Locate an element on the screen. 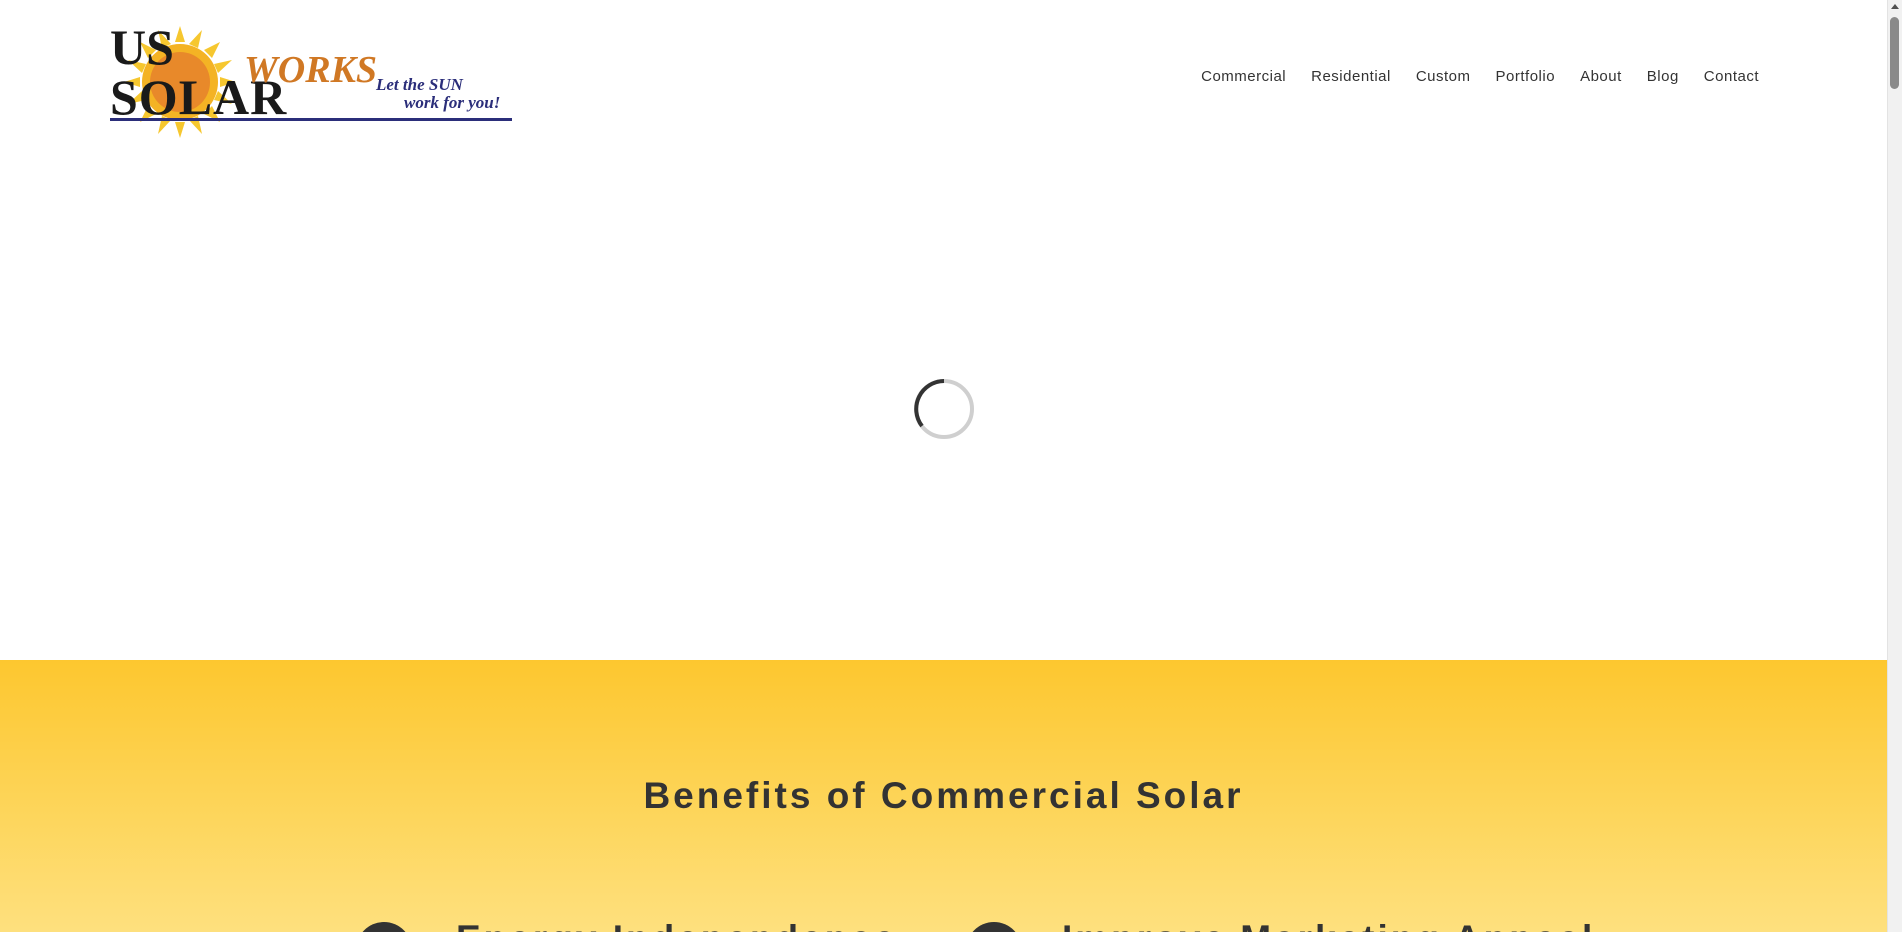 The height and width of the screenshot is (932, 1902). nav-item-commercial: Commercial is located at coordinates (1244, 76).